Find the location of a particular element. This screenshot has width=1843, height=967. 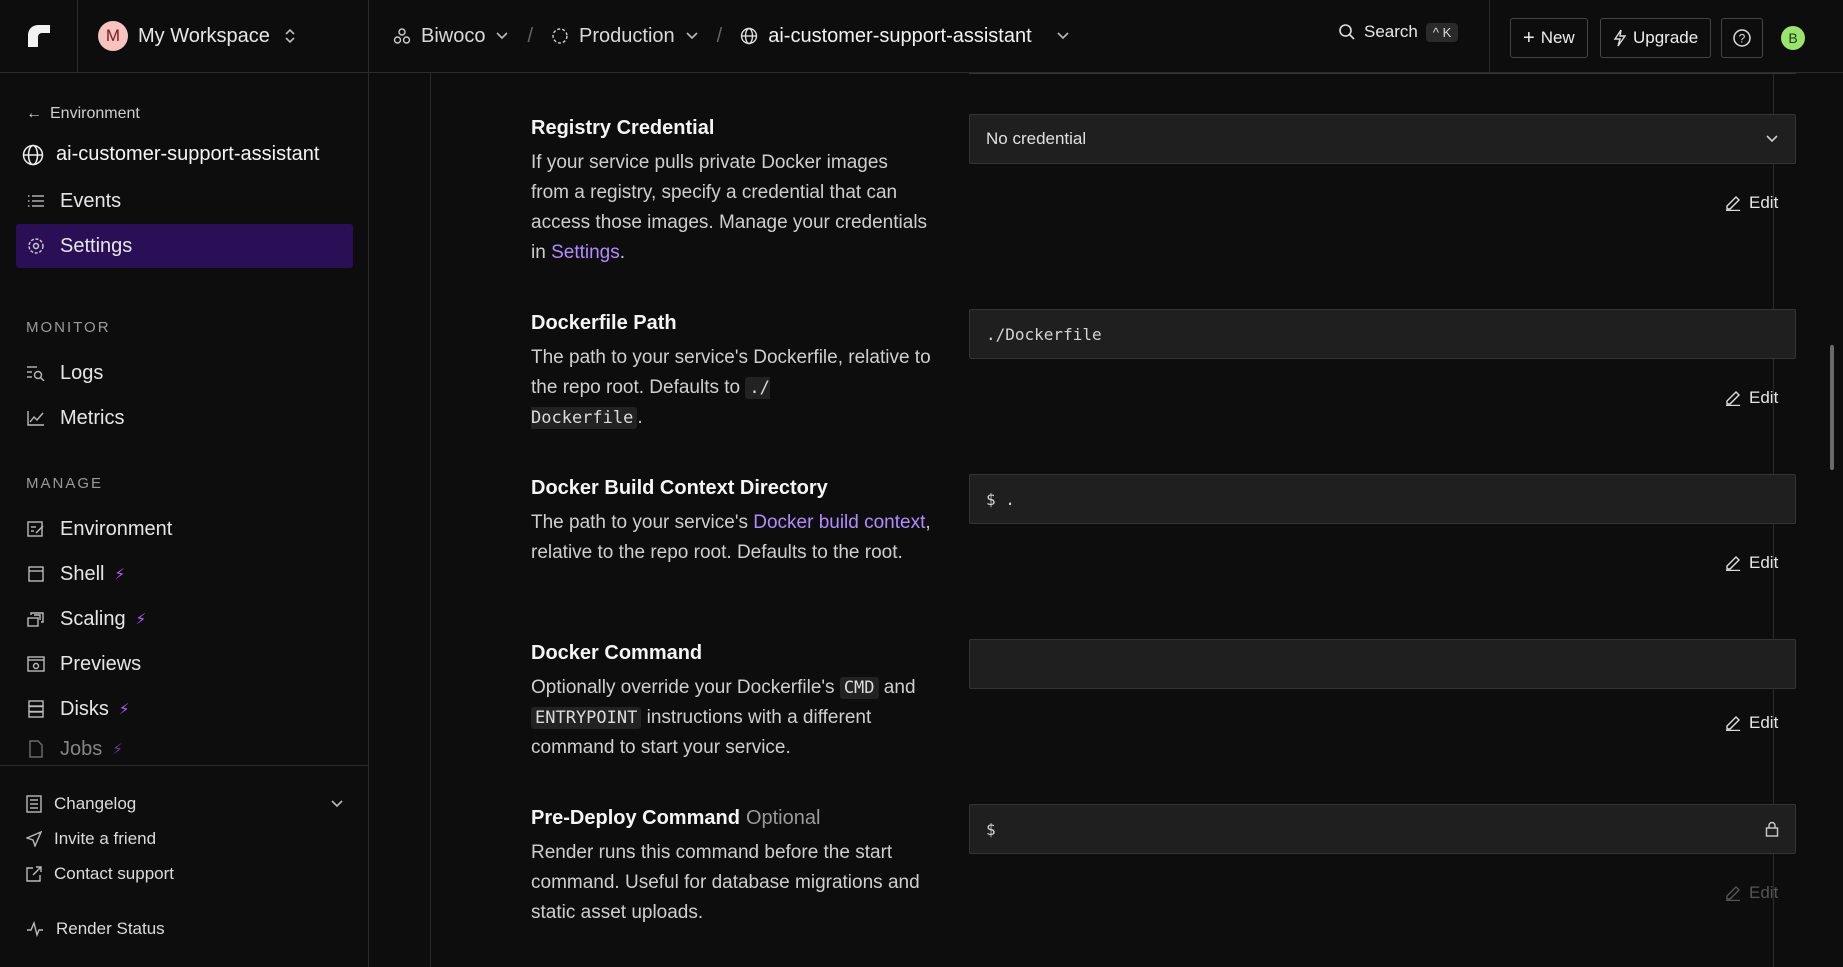

pre-deploy-title: Pre-Deploy Command Optional is located at coordinates (675, 818).